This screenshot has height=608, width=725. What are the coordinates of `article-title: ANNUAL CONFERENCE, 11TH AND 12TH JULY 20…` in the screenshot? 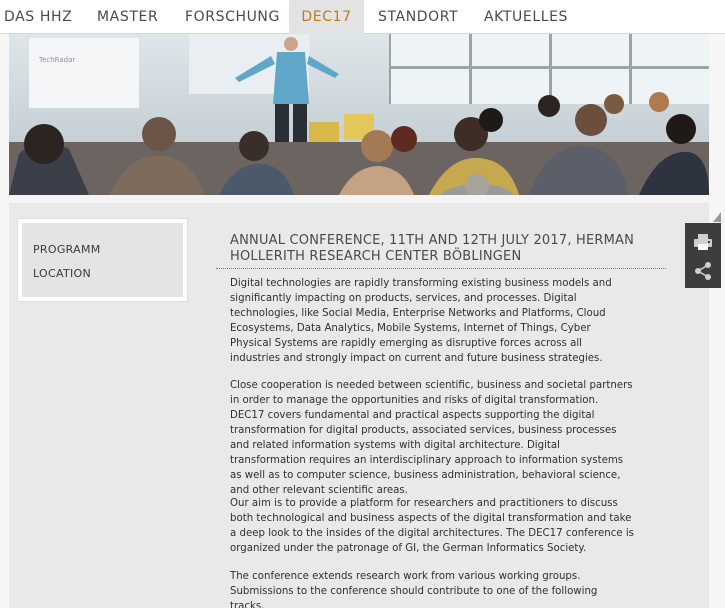 It's located at (432, 248).